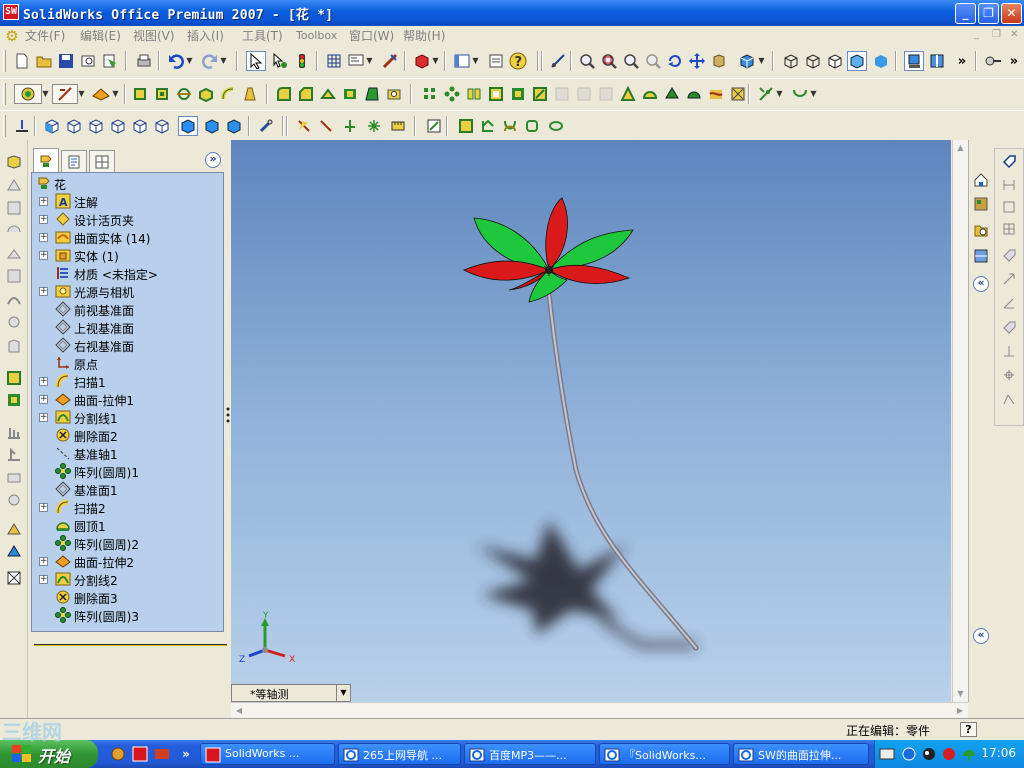  I want to click on flex-icon, so click(694, 94).